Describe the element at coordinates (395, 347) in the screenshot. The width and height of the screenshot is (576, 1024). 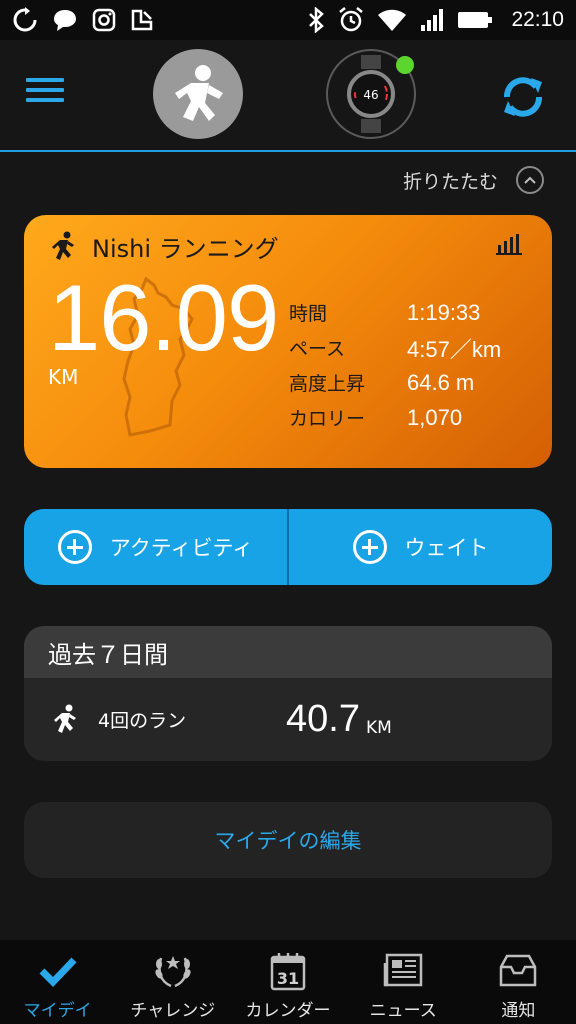
I see `stat-row-pace: ペース 4:57／km` at that location.